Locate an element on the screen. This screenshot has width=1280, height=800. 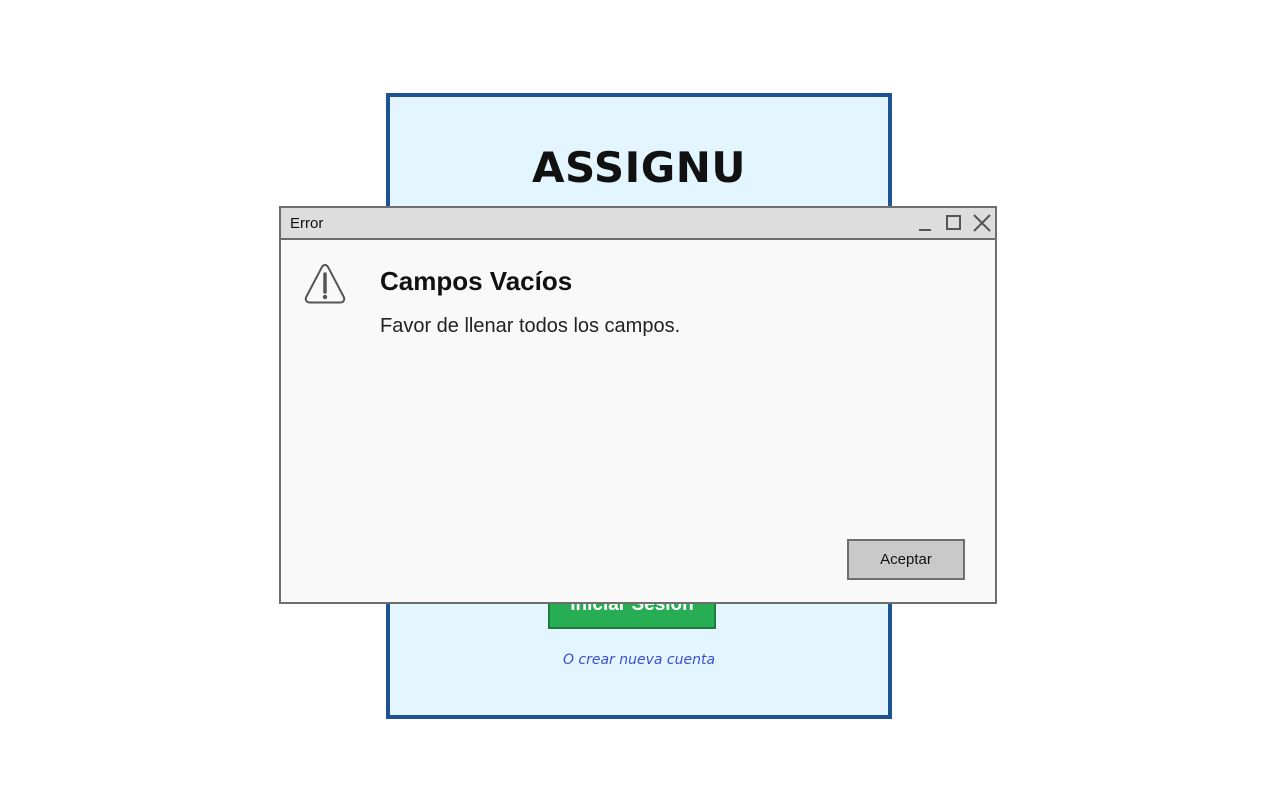
accept-button: Aceptar is located at coordinates (906, 559).